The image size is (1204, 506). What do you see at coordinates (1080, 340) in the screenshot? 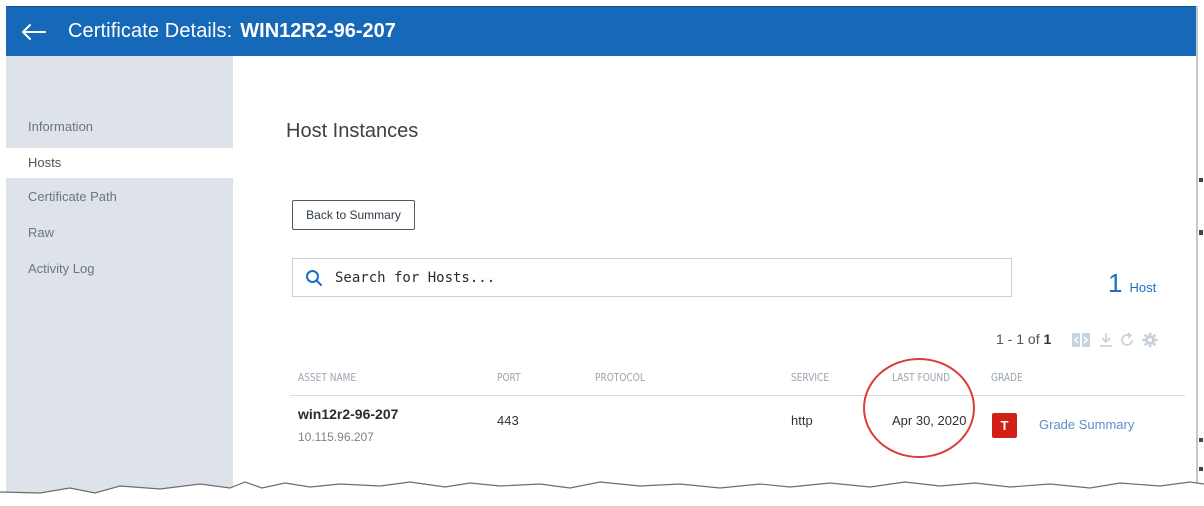
I see `expand-columns-icon` at bounding box center [1080, 340].